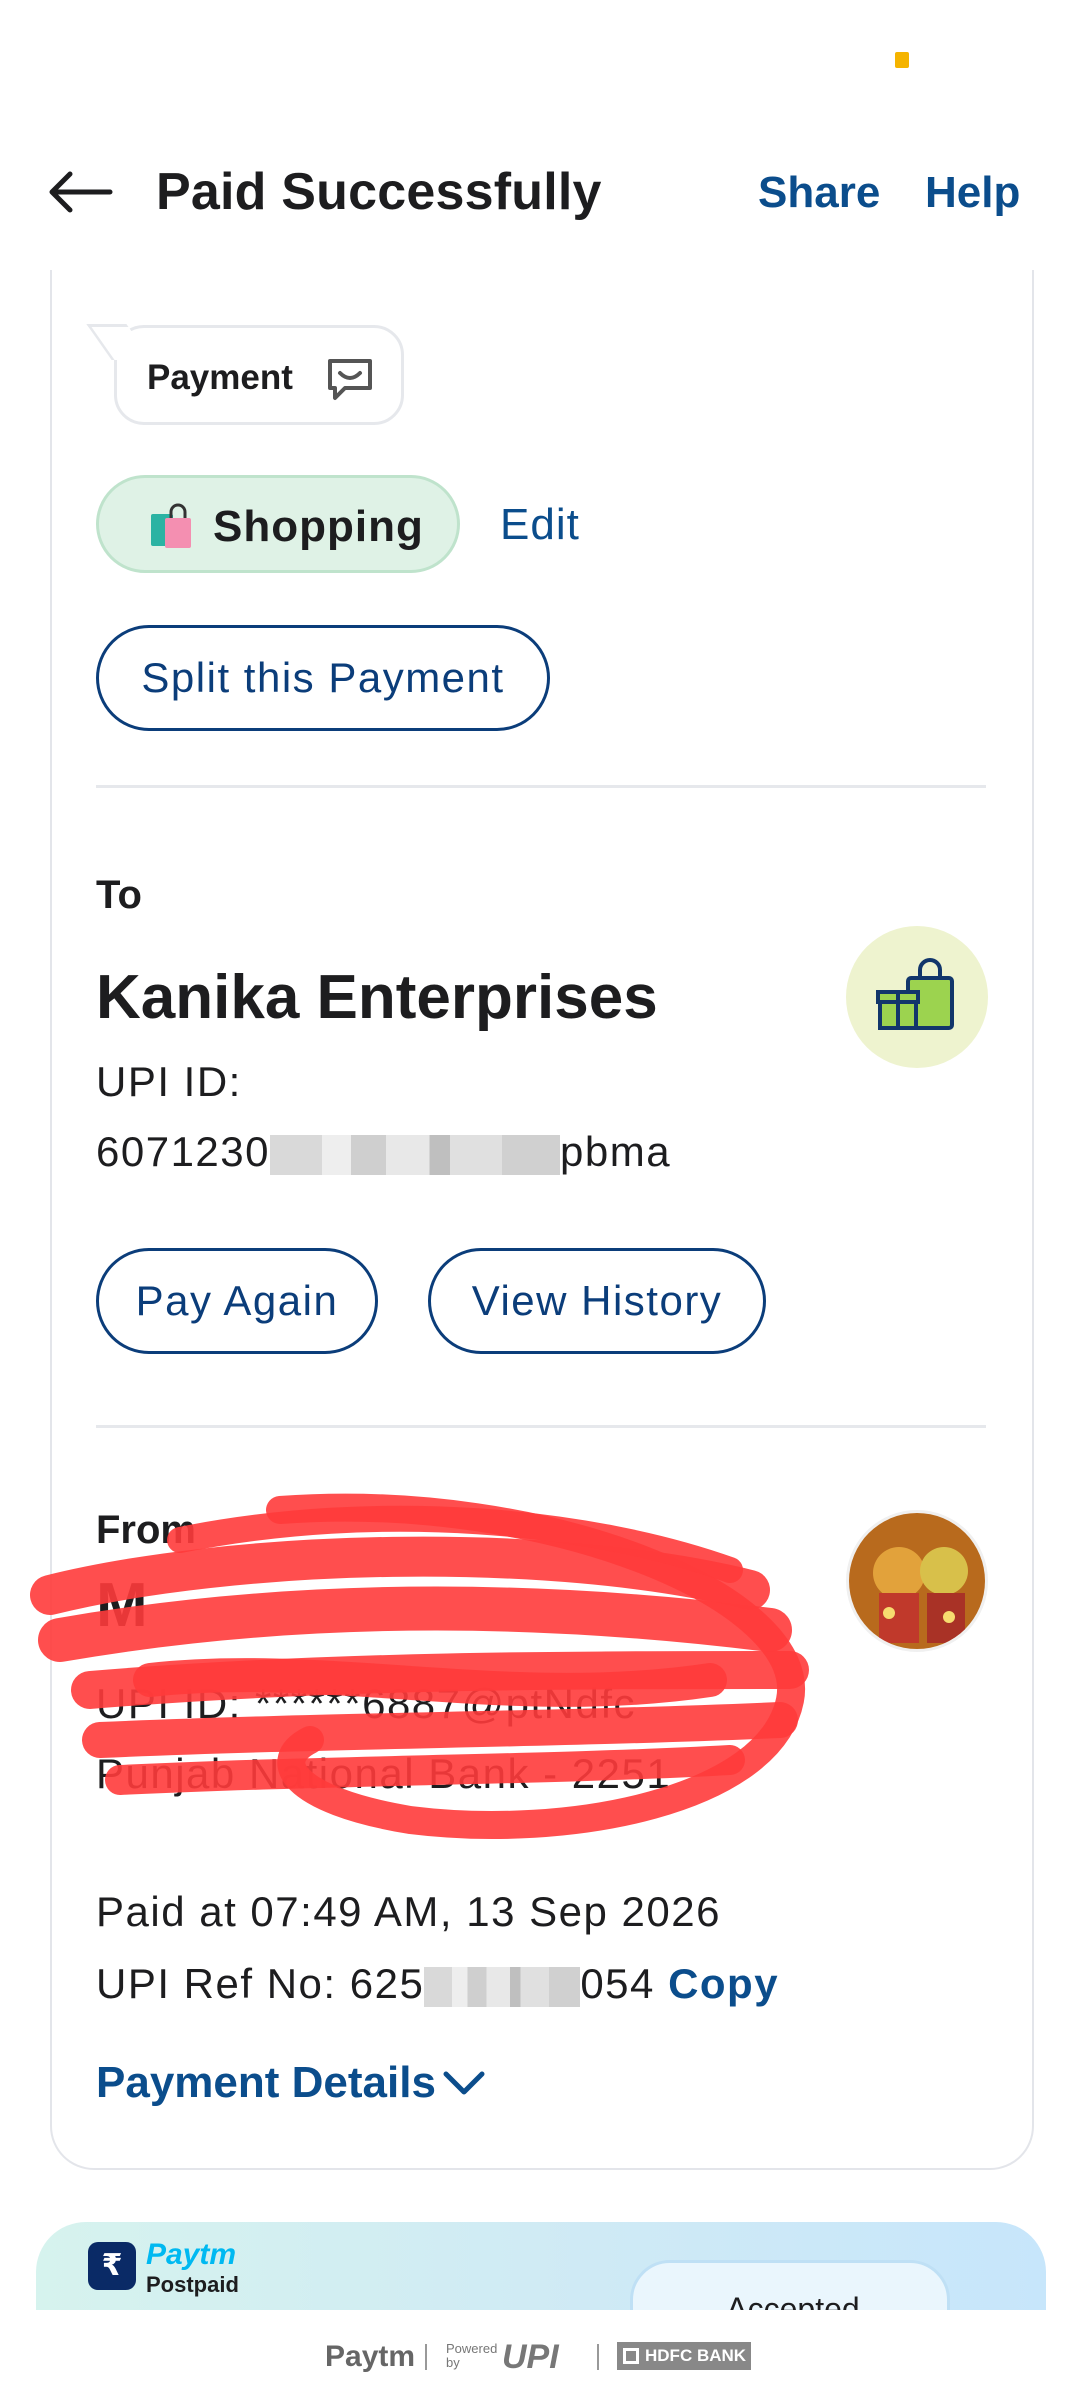 The width and height of the screenshot is (1080, 2400). I want to click on profile-photo, so click(917, 1581).